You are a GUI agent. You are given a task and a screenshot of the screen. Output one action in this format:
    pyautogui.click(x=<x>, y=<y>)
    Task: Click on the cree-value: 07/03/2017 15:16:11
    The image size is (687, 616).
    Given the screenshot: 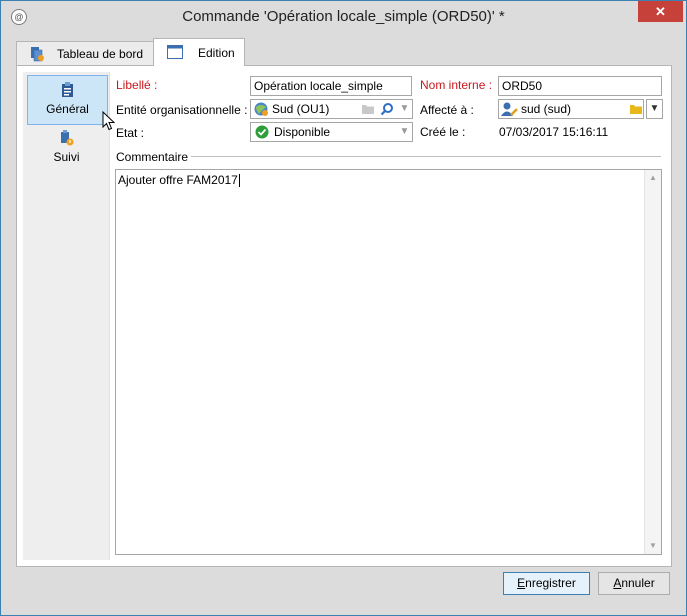 What is the action you would take?
    pyautogui.click(x=554, y=132)
    